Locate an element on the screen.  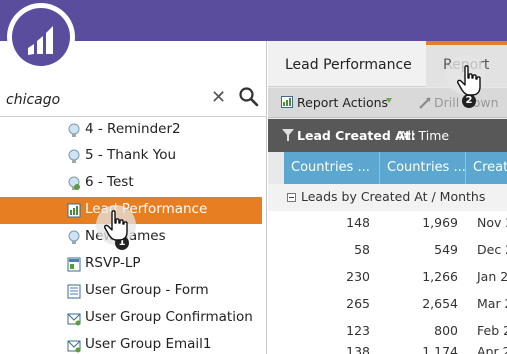
table-cell: 123 is located at coordinates (358, 330).